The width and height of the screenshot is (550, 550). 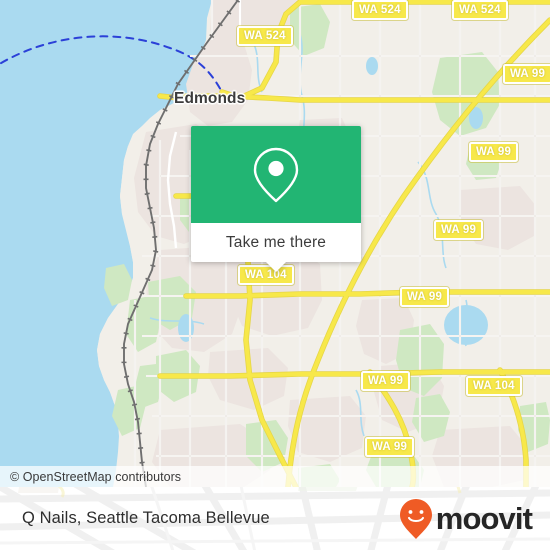 I want to click on take-me-there-label: Take me there, so click(x=276, y=242).